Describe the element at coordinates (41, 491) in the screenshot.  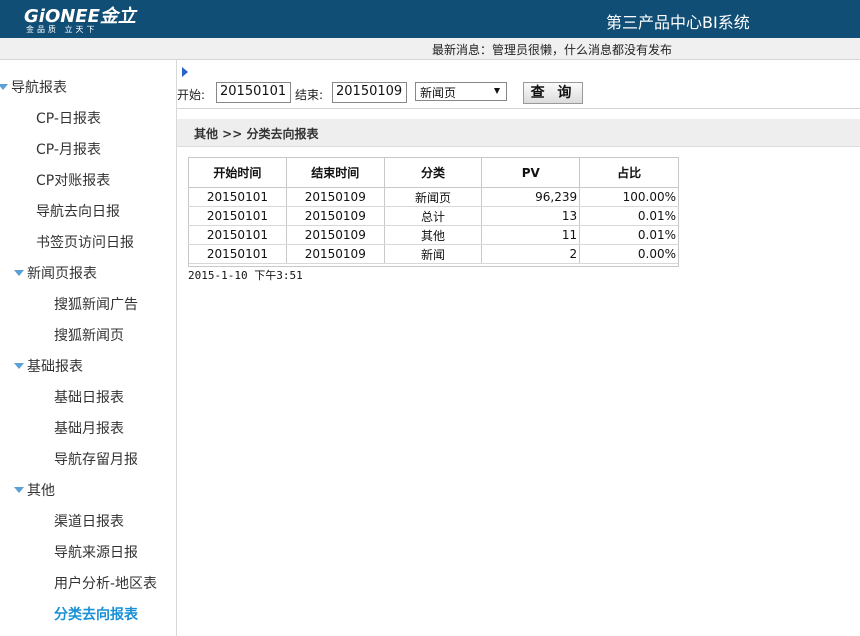
I see `sidebar-item-label: 其他` at that location.